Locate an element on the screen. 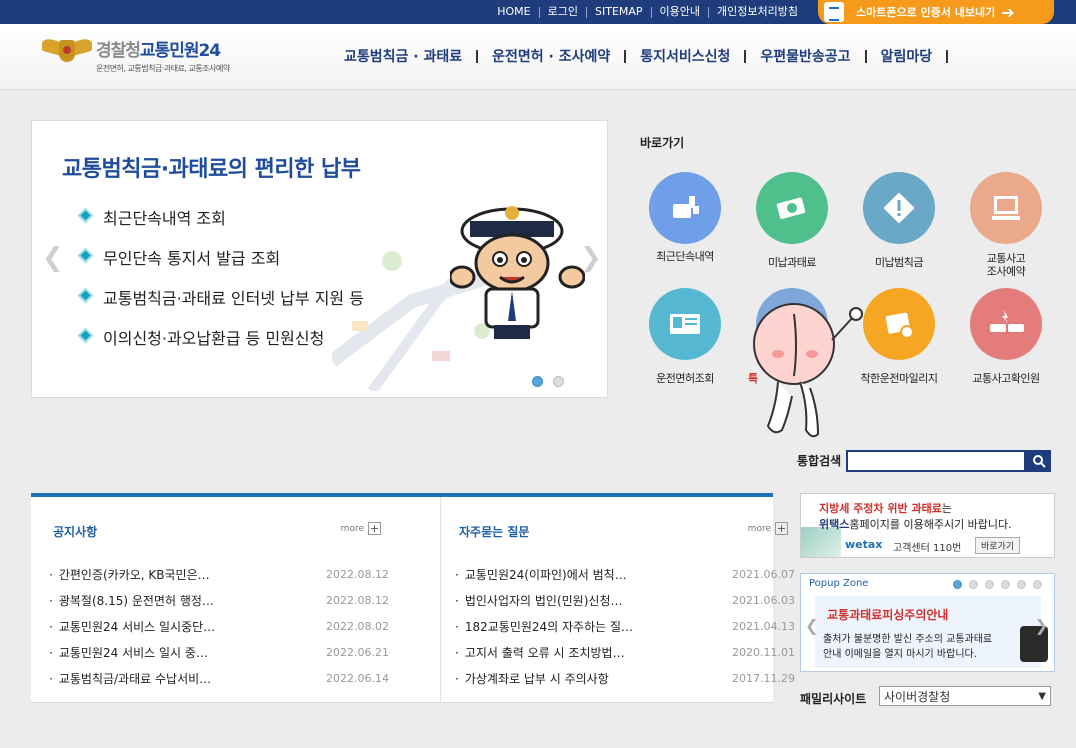 The height and width of the screenshot is (748, 1076). site-logo: 경찰청교통민원24 운전면허, 교통범칙금·과태료, 교통조사예약 is located at coordinates (136, 55).